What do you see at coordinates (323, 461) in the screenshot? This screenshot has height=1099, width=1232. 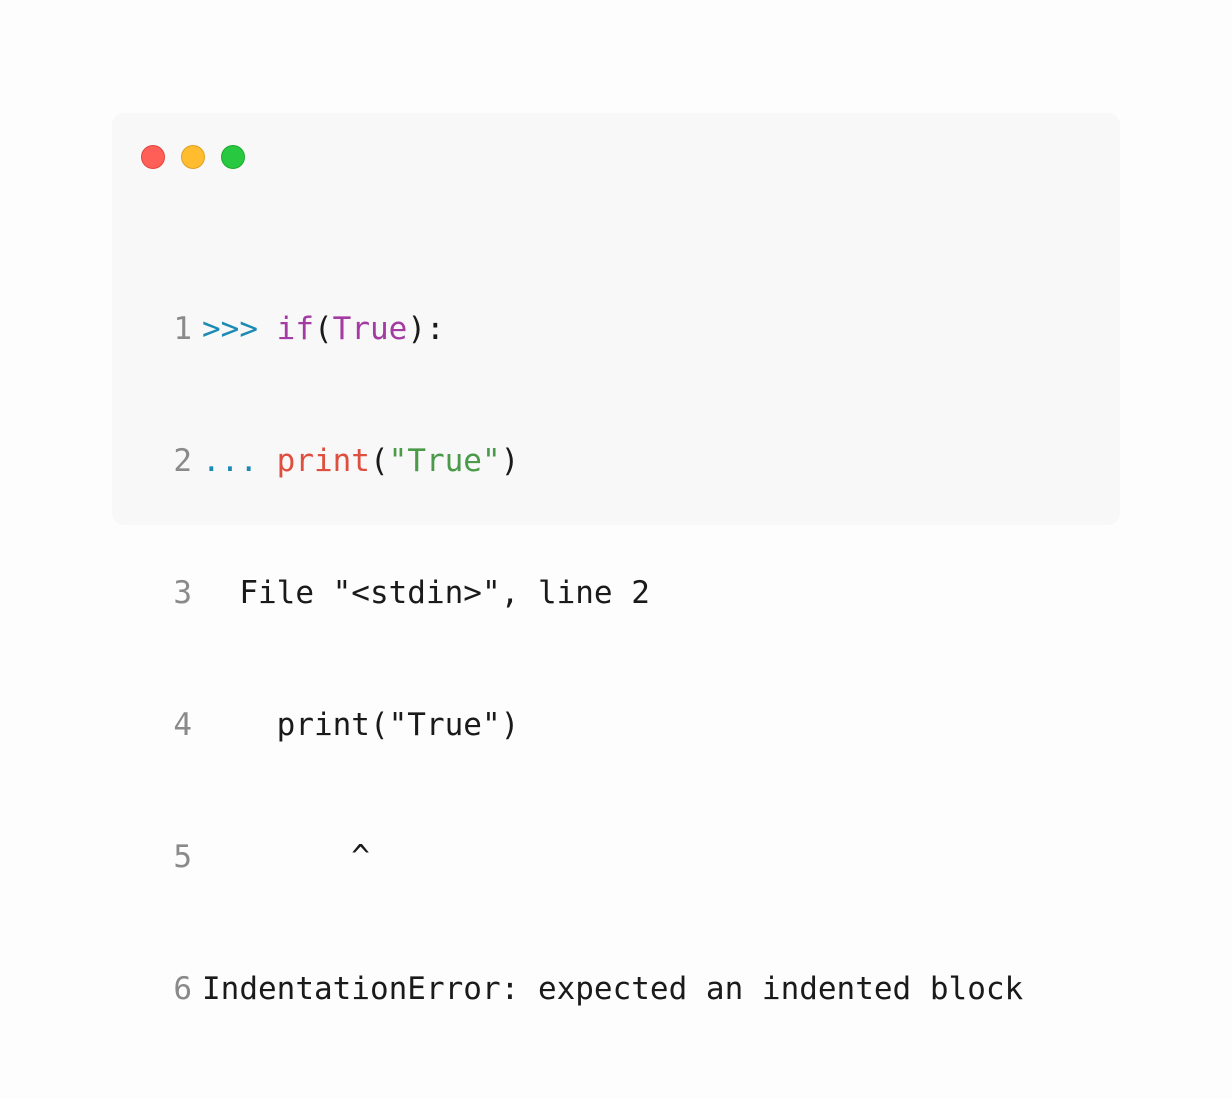 I see `code-token: print` at bounding box center [323, 461].